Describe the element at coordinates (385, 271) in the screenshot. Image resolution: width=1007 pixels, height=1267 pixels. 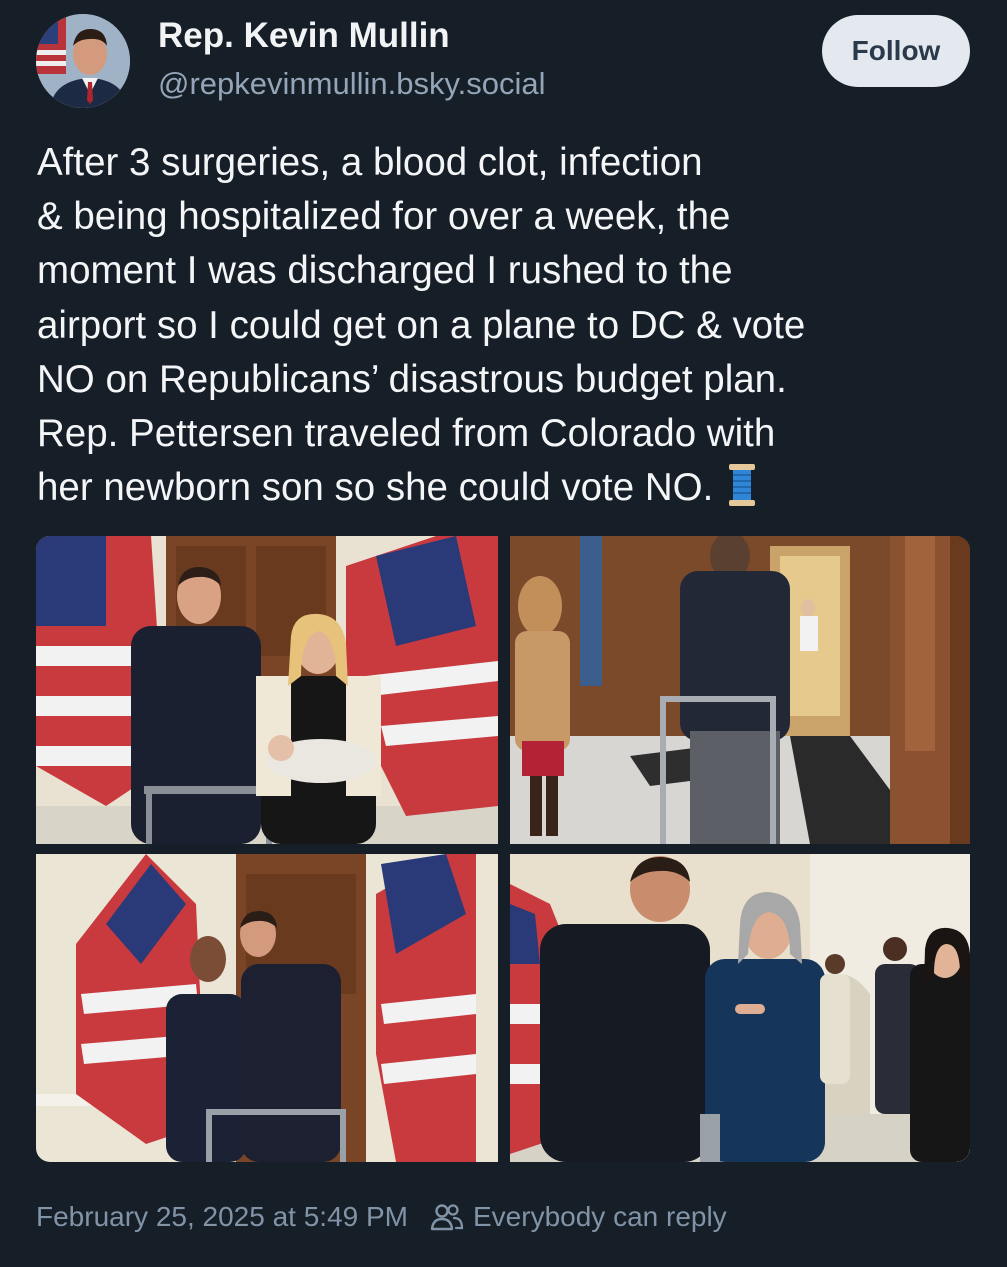
I see `post-text-line: moment I was discharged I rushed to the` at that location.